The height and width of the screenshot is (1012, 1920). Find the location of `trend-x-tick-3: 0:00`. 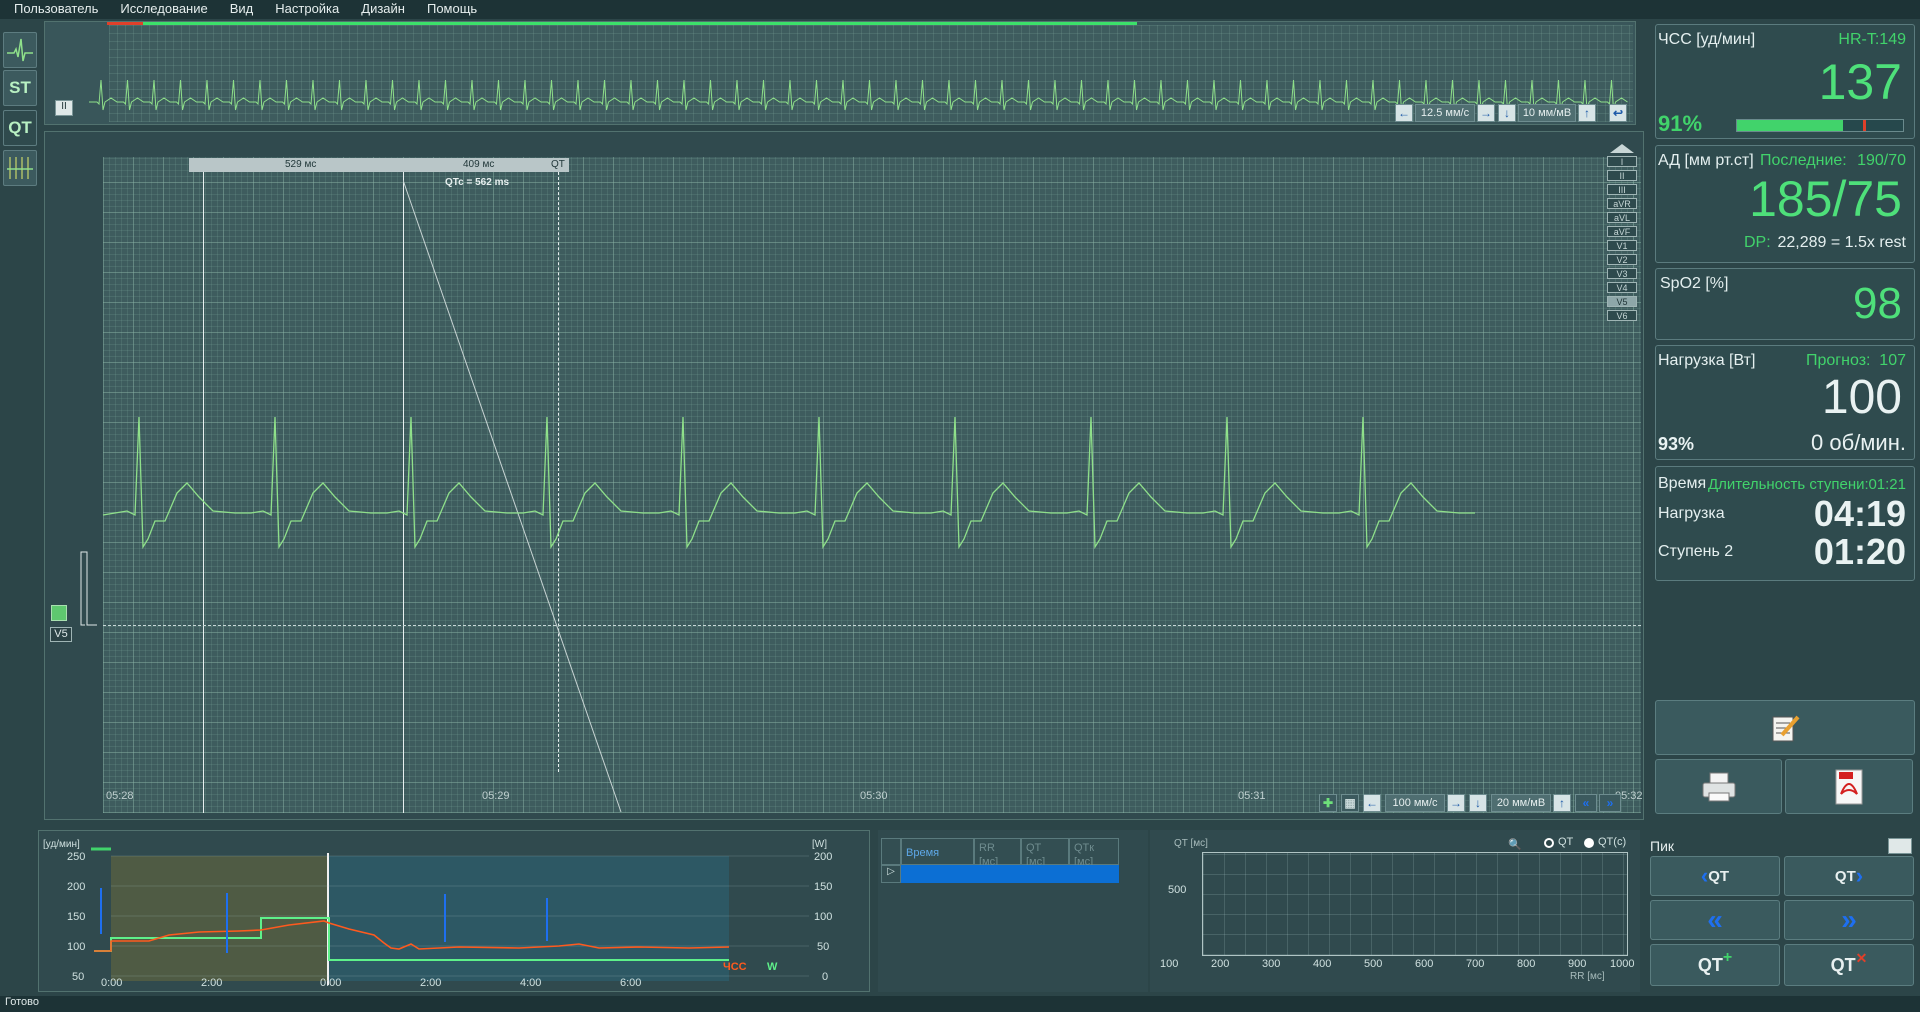

trend-x-tick-3: 0:00 is located at coordinates (331, 983).